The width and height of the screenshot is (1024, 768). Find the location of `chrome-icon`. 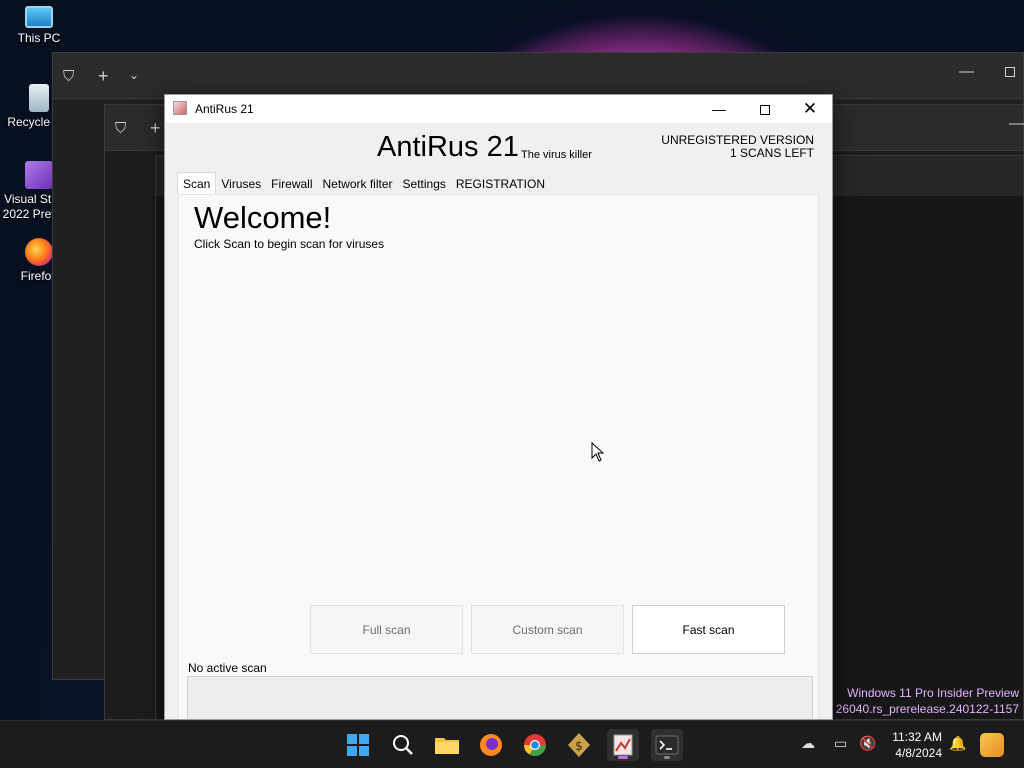

chrome-icon is located at coordinates (535, 745).